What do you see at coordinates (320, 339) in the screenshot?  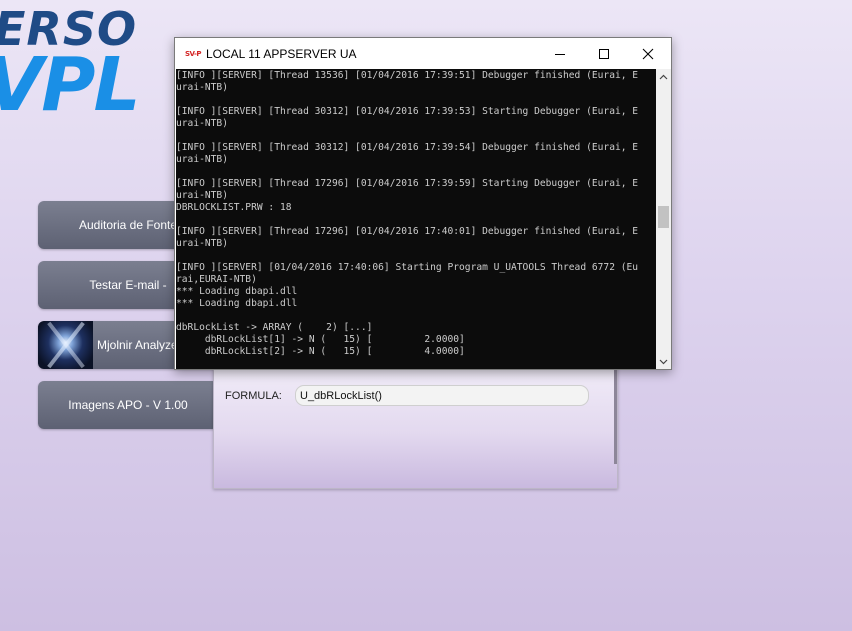 I see `console-line: dbRLockList[1] -> N ( 15) [ 2.0000]` at bounding box center [320, 339].